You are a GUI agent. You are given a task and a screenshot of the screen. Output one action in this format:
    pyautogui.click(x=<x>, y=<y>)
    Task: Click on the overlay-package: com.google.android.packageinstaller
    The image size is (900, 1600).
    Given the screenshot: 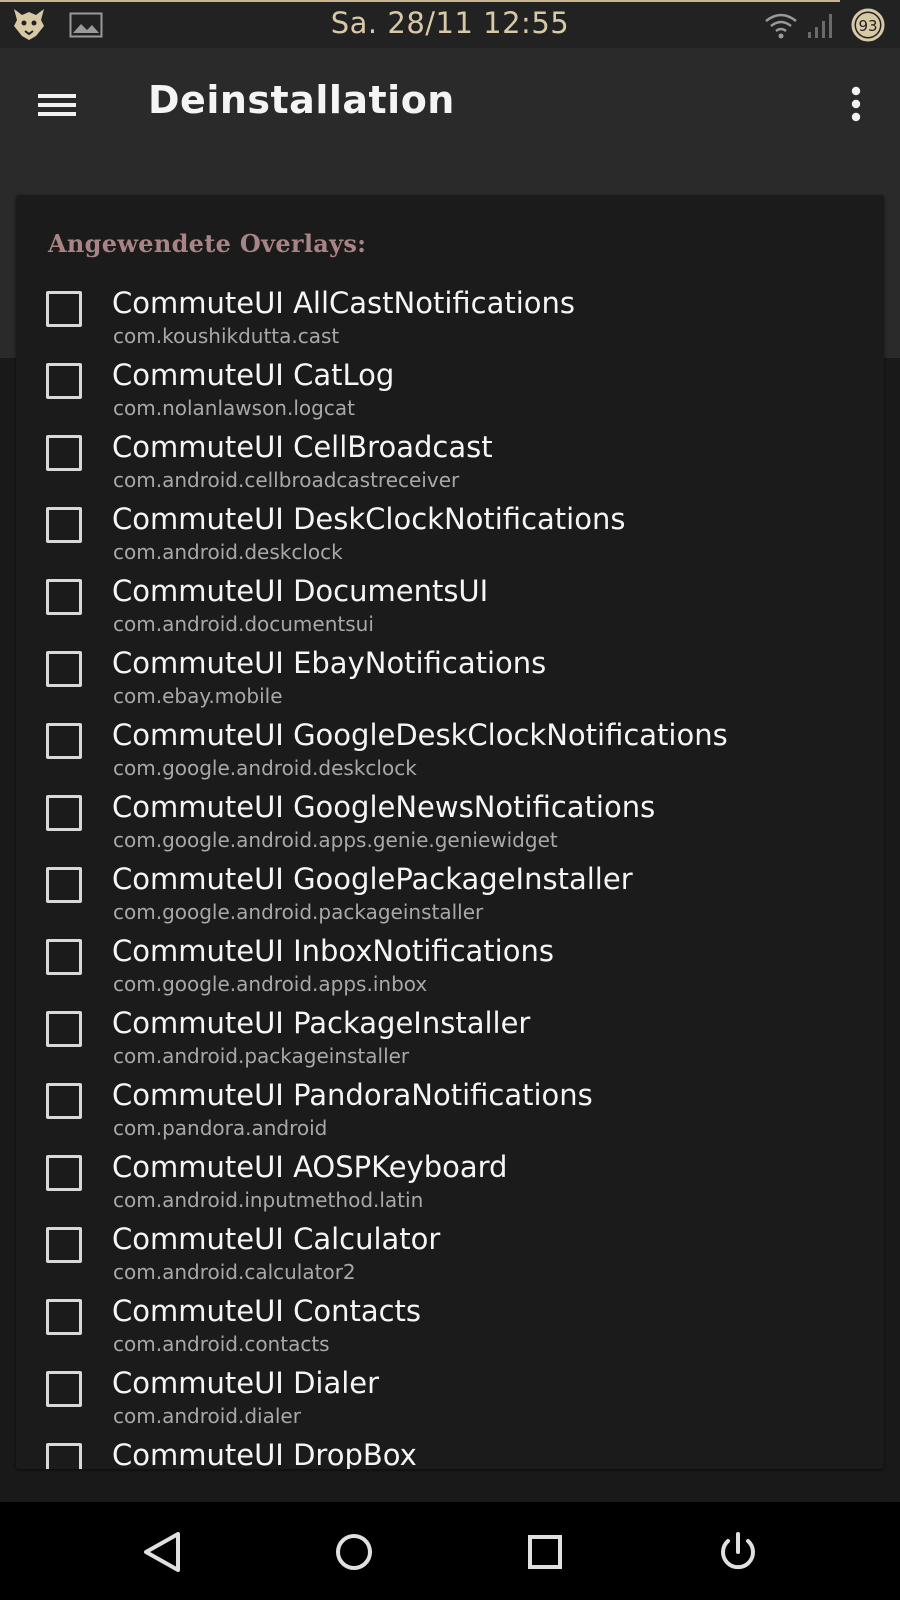 What is the action you would take?
    pyautogui.click(x=298, y=912)
    